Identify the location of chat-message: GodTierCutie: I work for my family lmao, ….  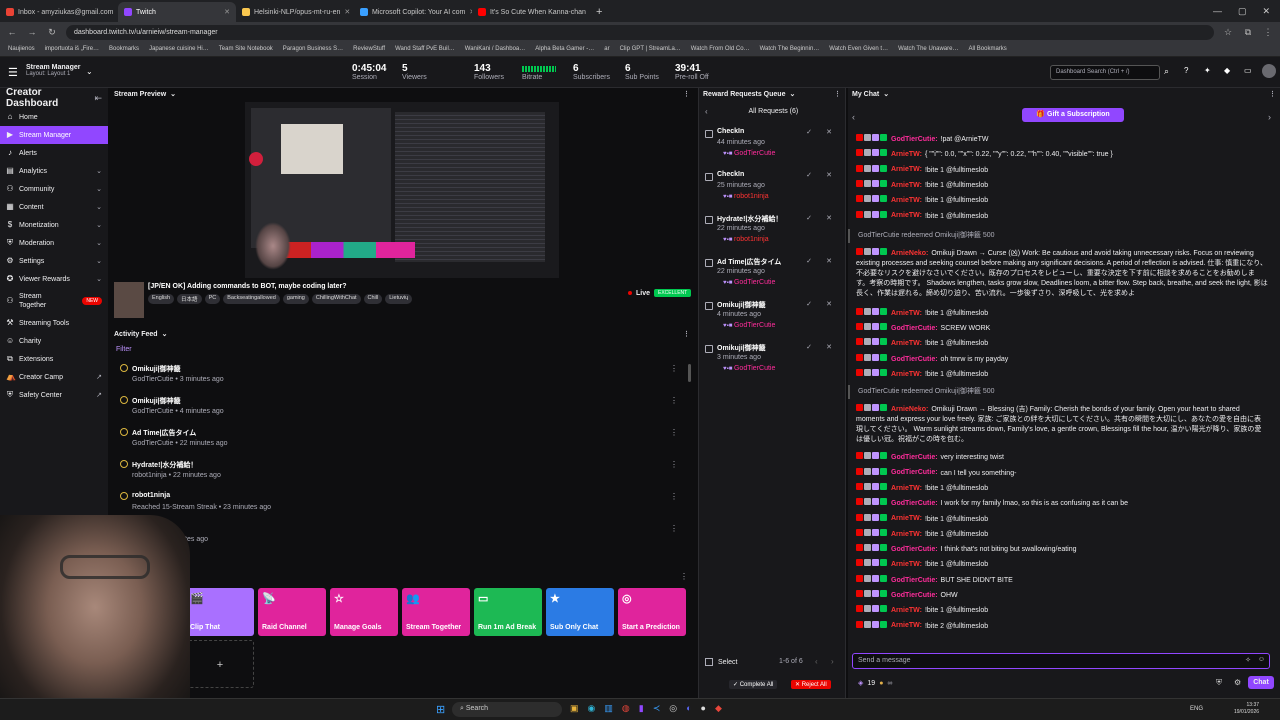
(1062, 503).